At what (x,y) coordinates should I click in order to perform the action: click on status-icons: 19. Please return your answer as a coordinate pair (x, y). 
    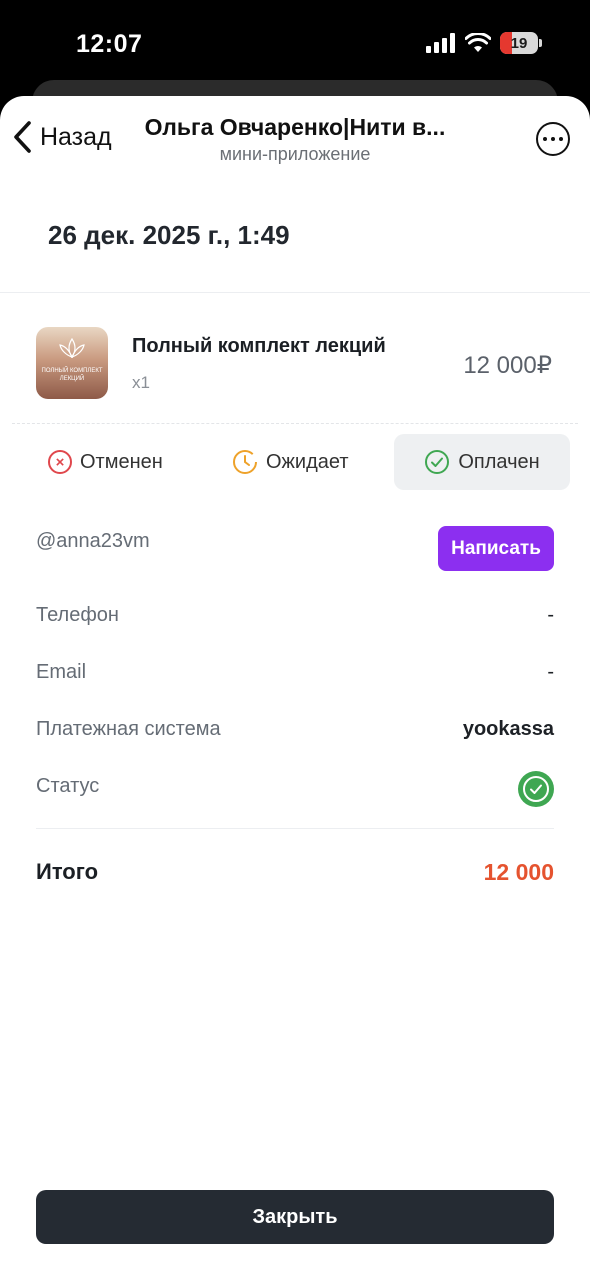
    Looking at the image, I should click on (484, 43).